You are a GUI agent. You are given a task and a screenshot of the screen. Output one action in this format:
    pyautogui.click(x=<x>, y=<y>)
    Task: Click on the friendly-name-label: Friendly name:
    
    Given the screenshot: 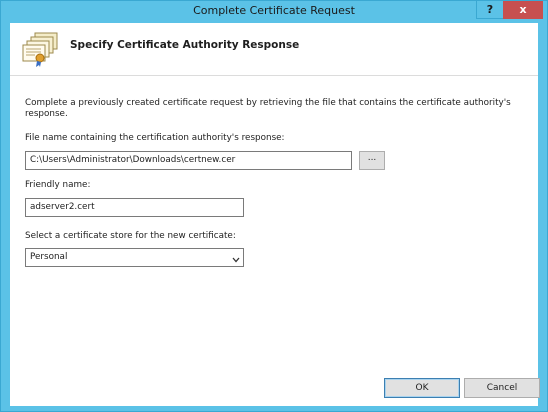 What is the action you would take?
    pyautogui.click(x=58, y=185)
    